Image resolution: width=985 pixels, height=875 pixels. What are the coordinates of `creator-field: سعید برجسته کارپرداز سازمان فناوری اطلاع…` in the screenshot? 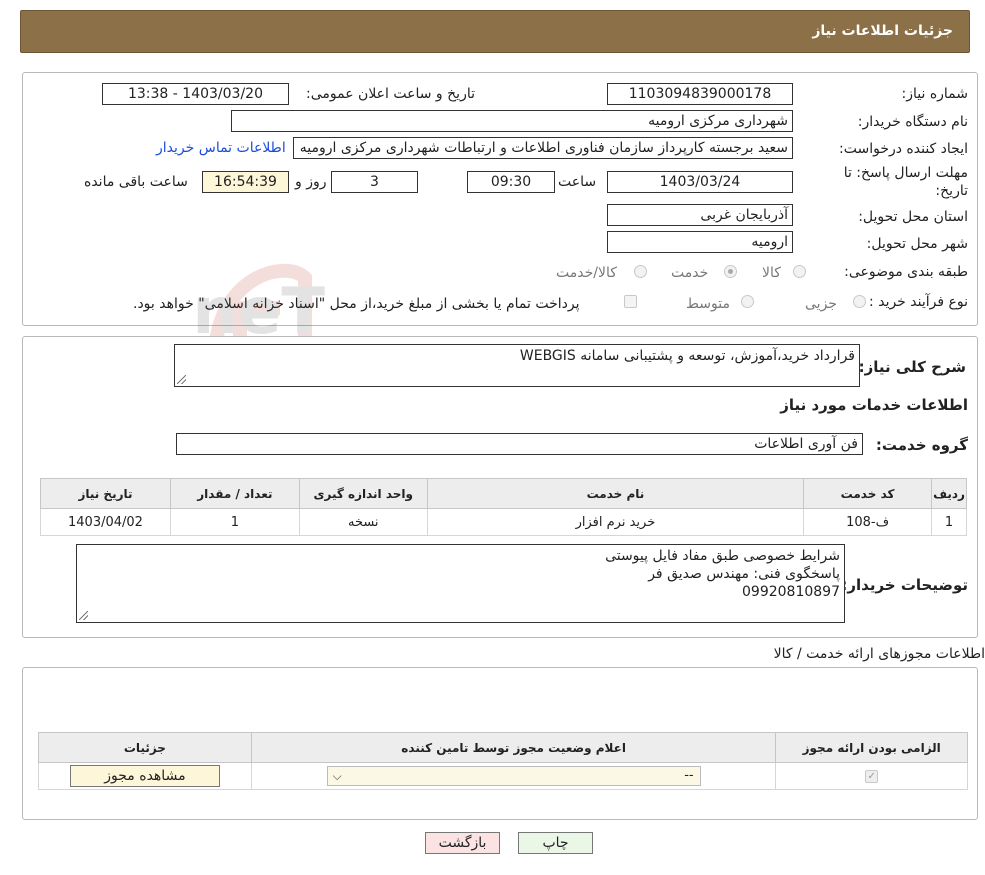 It's located at (543, 148).